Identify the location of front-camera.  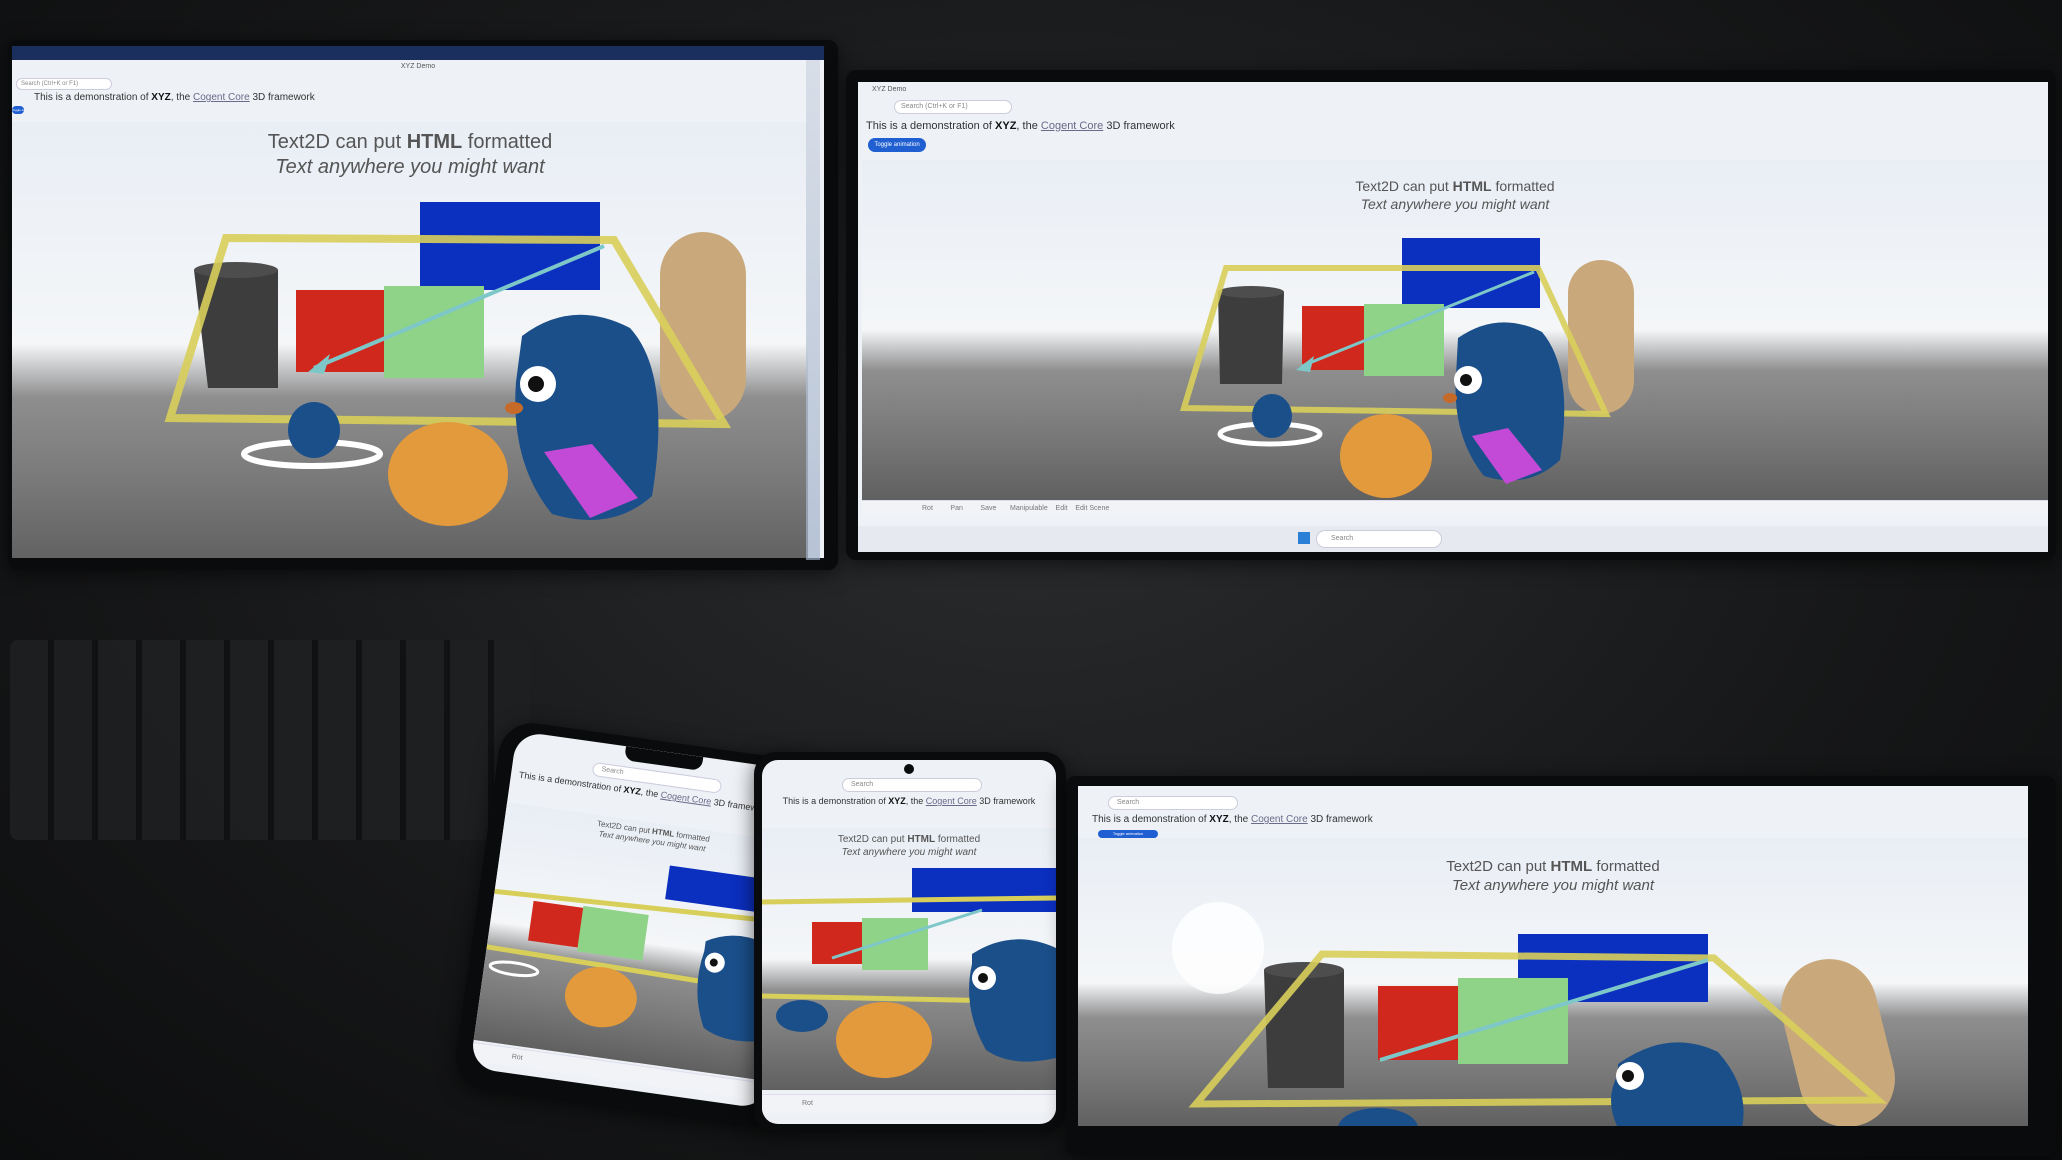
(909, 769).